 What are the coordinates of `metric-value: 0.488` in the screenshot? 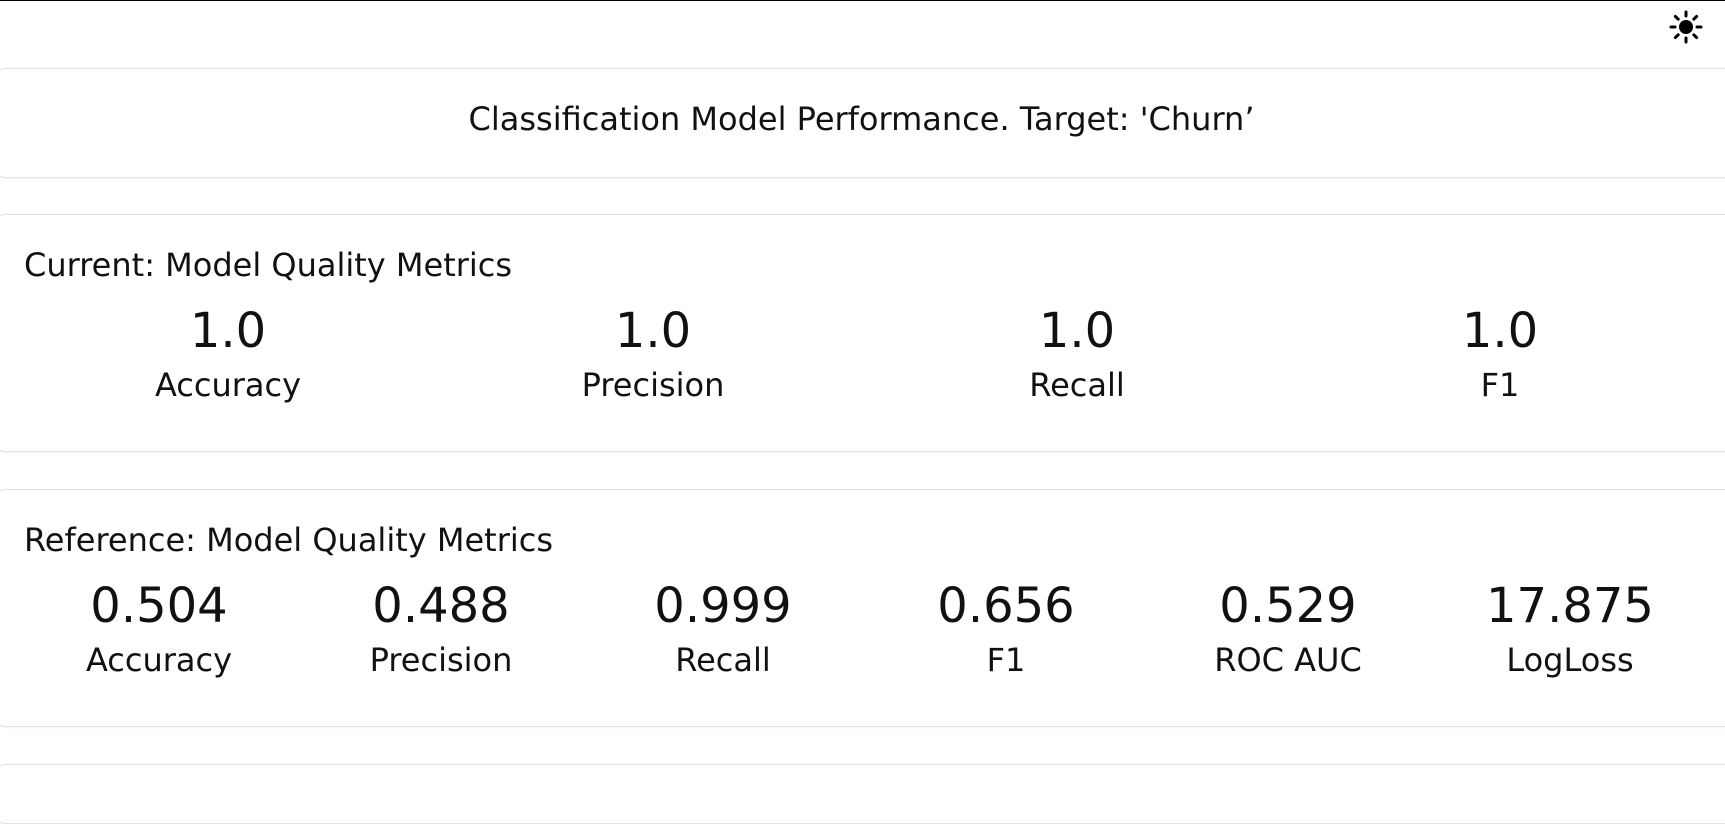 It's located at (441, 606).